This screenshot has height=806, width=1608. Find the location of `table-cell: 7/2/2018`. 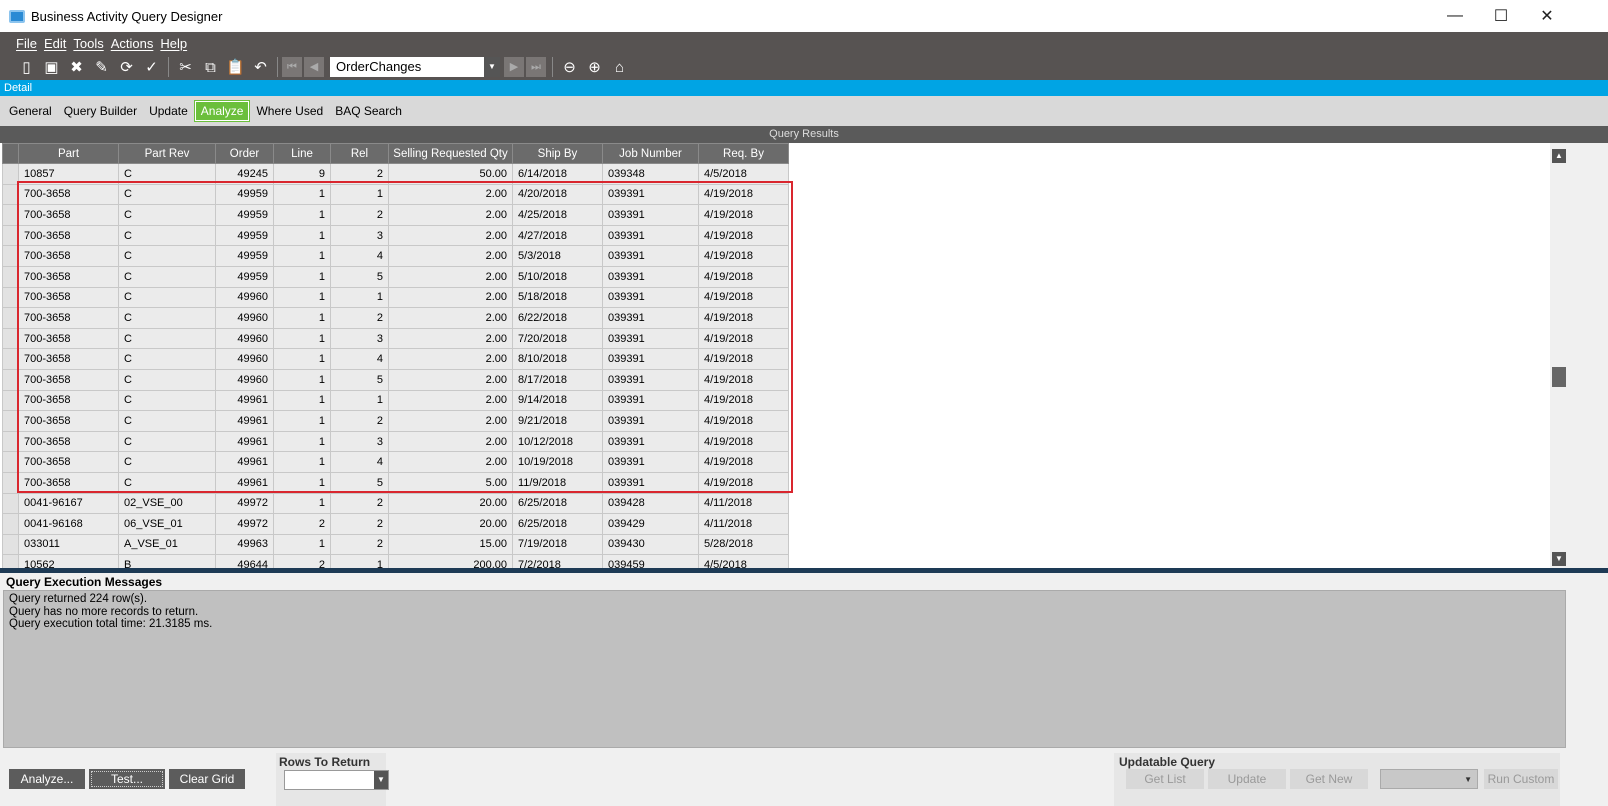

table-cell: 7/2/2018 is located at coordinates (557, 561).